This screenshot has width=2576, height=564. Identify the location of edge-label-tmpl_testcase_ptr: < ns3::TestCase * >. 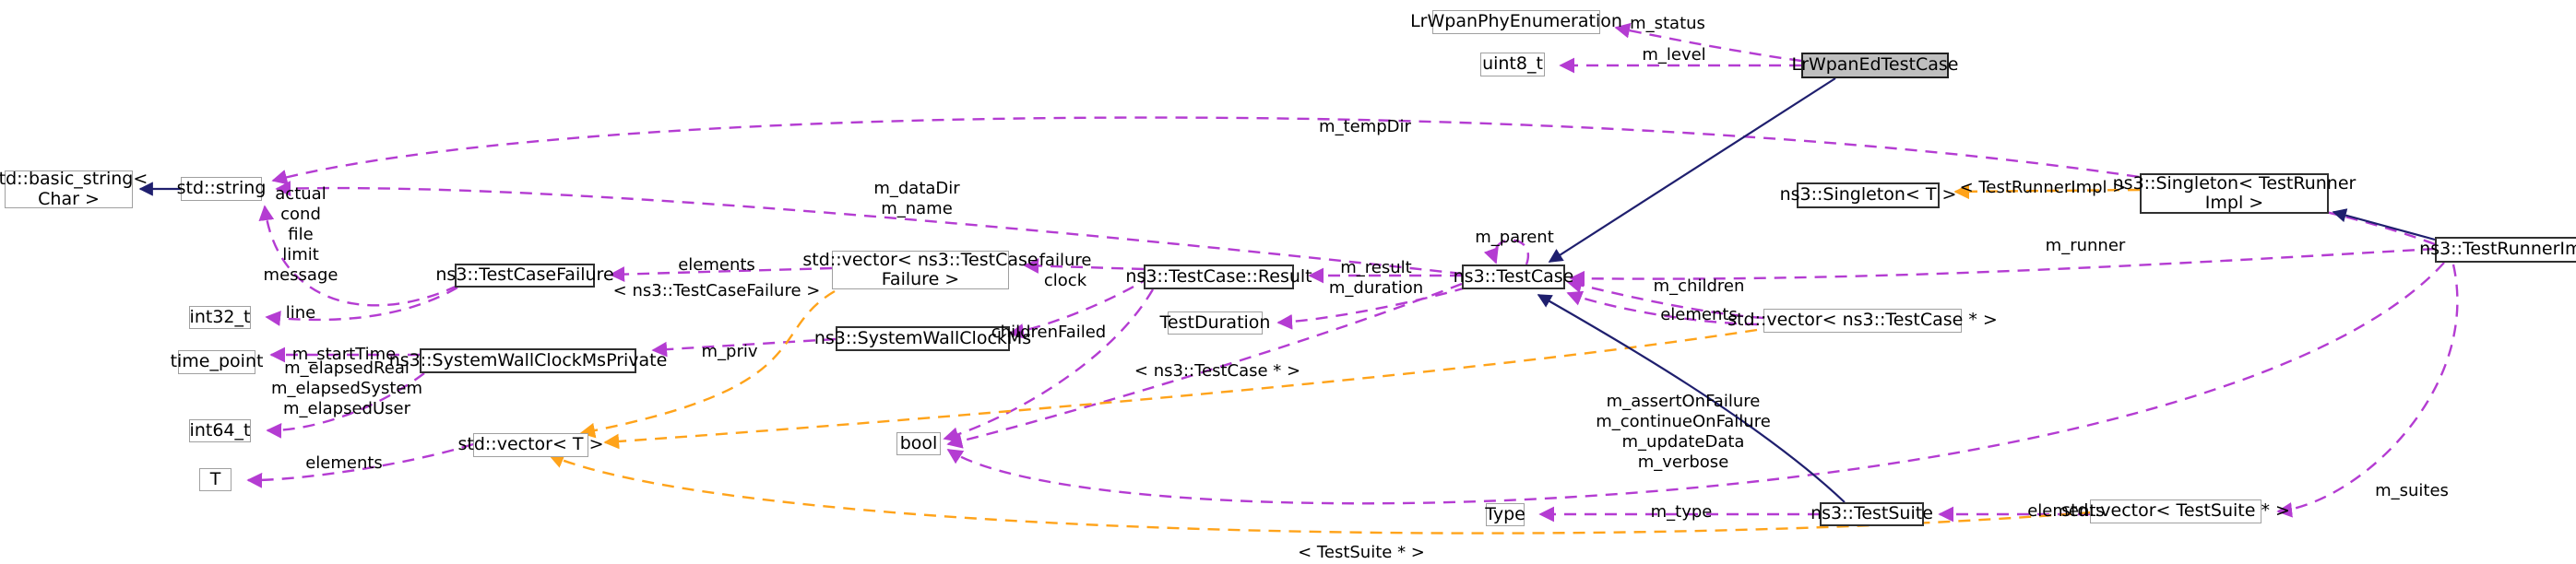
(1217, 371).